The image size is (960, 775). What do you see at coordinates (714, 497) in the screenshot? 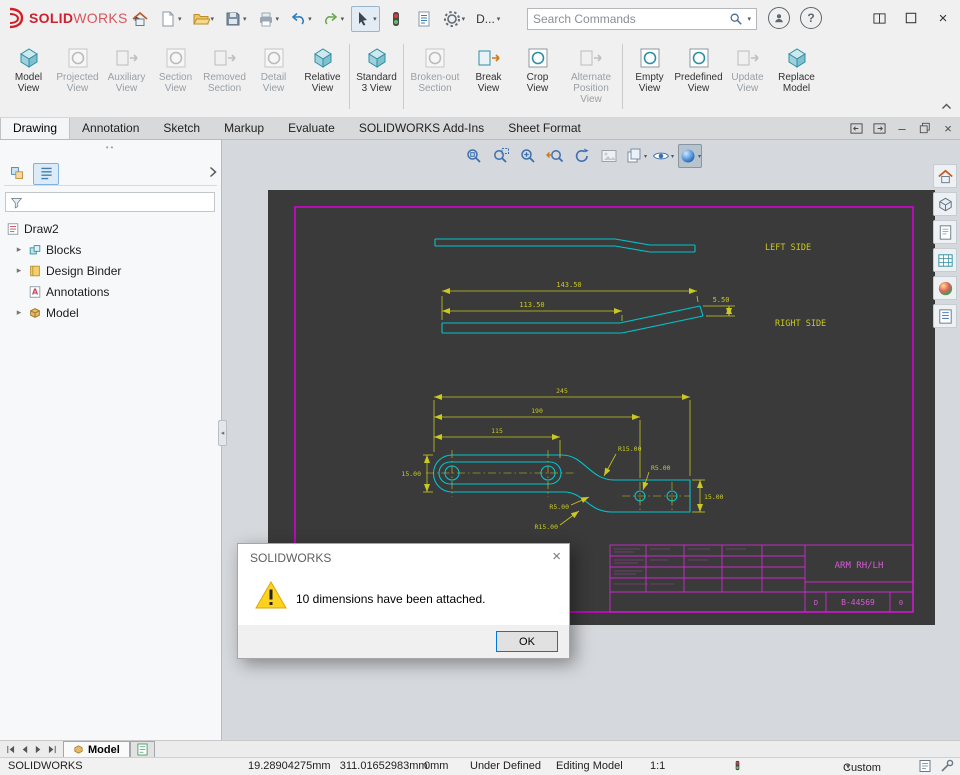
I see `dimension-width-right: 15.00` at bounding box center [714, 497].